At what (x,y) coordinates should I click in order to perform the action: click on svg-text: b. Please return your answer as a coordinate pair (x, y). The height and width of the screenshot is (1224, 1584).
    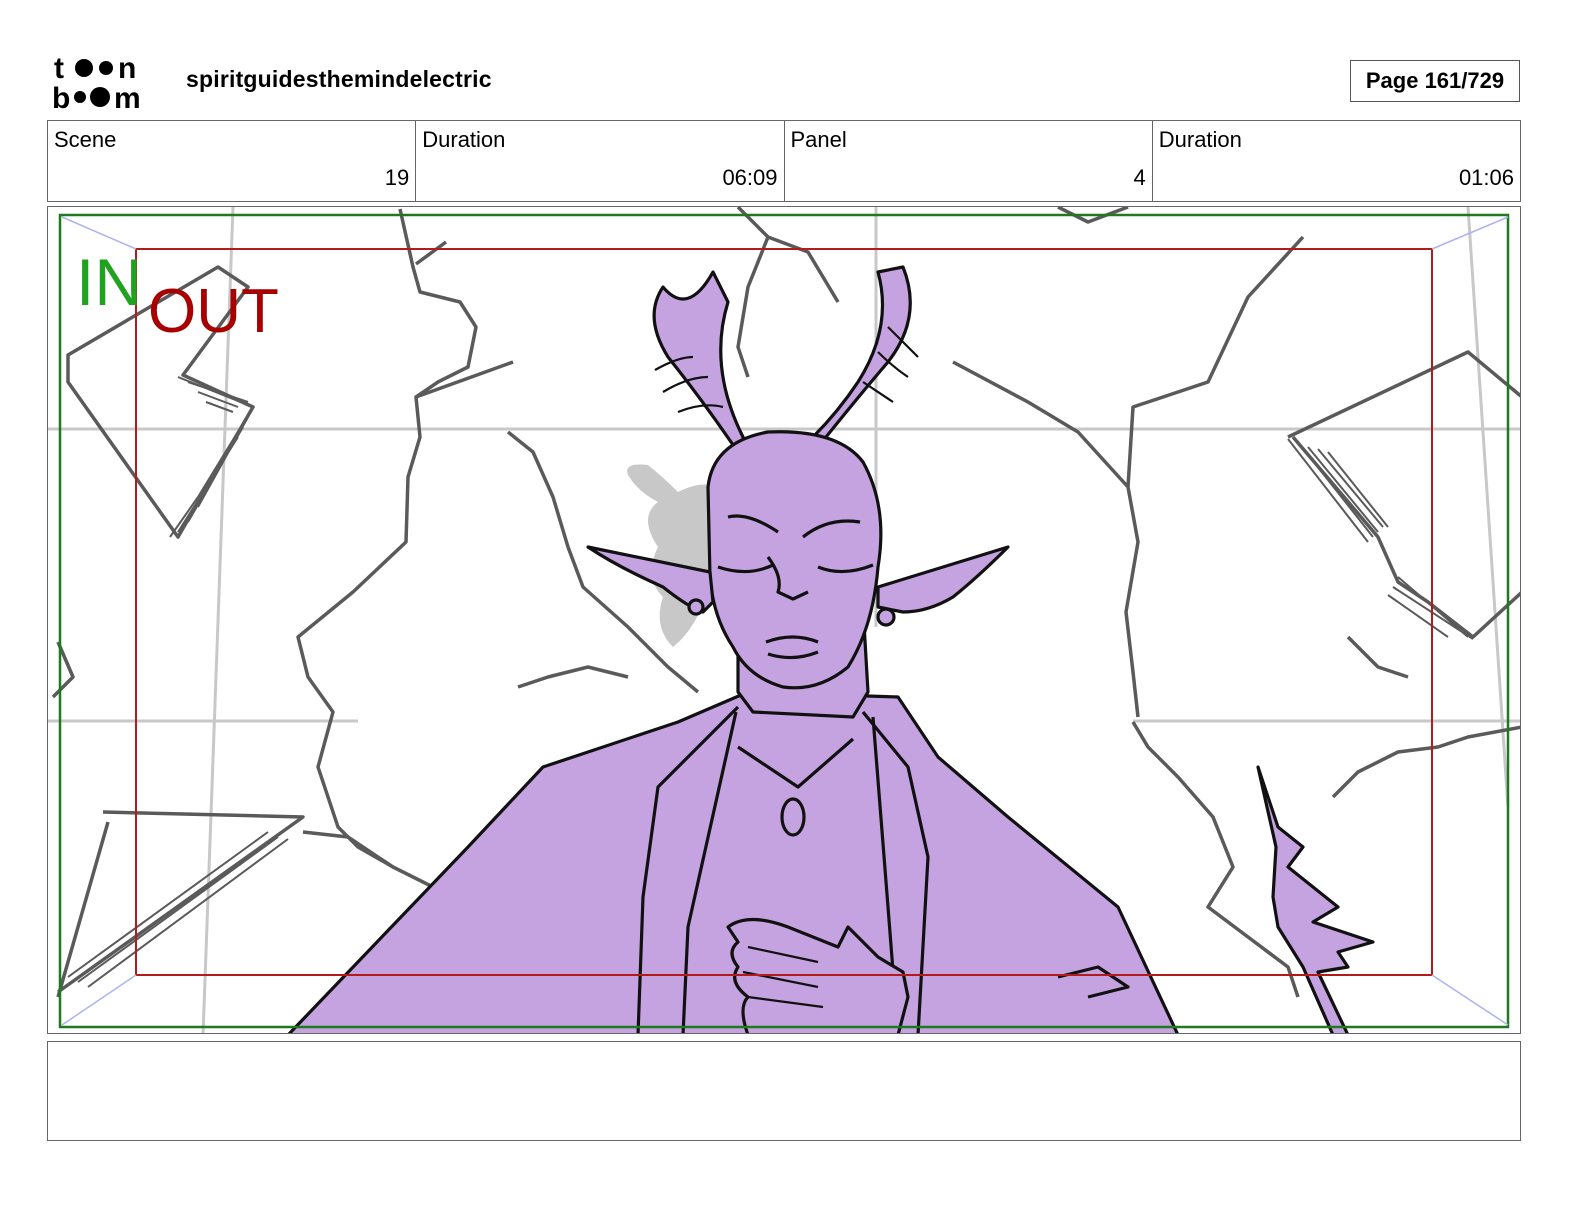
    Looking at the image, I should click on (61, 97).